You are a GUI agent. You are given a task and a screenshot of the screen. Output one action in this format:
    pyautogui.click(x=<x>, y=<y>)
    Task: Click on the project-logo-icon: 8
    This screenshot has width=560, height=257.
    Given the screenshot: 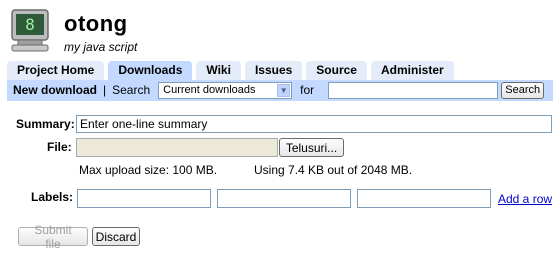 What is the action you would take?
    pyautogui.click(x=31, y=31)
    